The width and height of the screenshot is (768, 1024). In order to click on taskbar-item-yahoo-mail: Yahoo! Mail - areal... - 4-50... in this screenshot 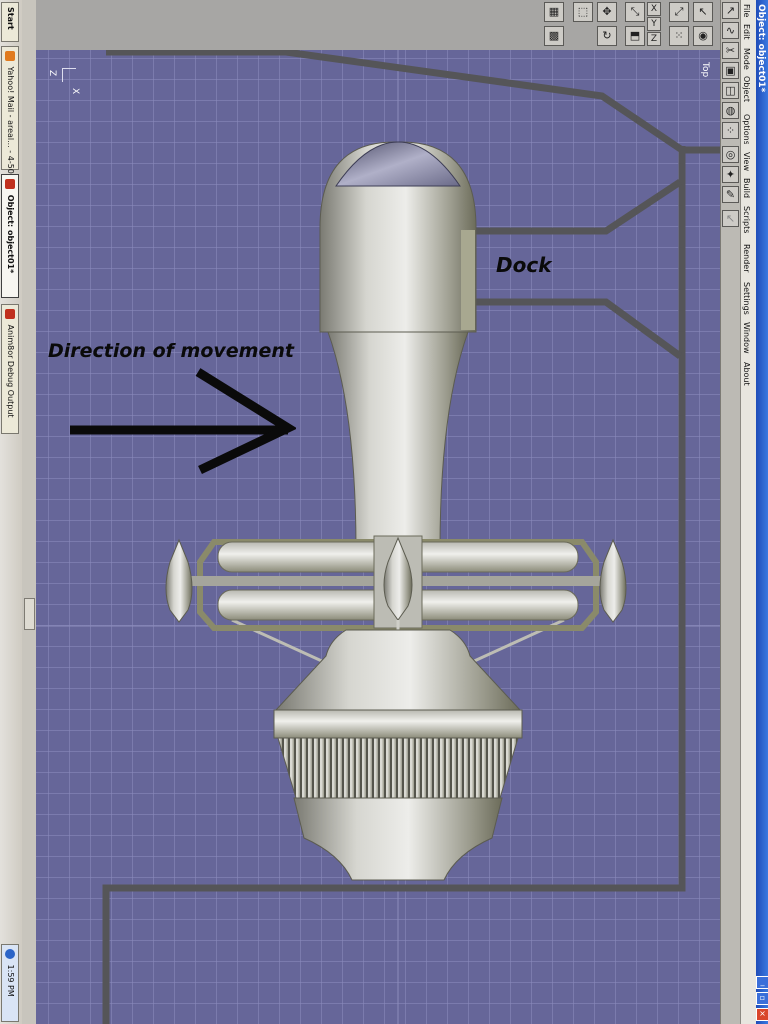, I will do `click(10, 114)`.